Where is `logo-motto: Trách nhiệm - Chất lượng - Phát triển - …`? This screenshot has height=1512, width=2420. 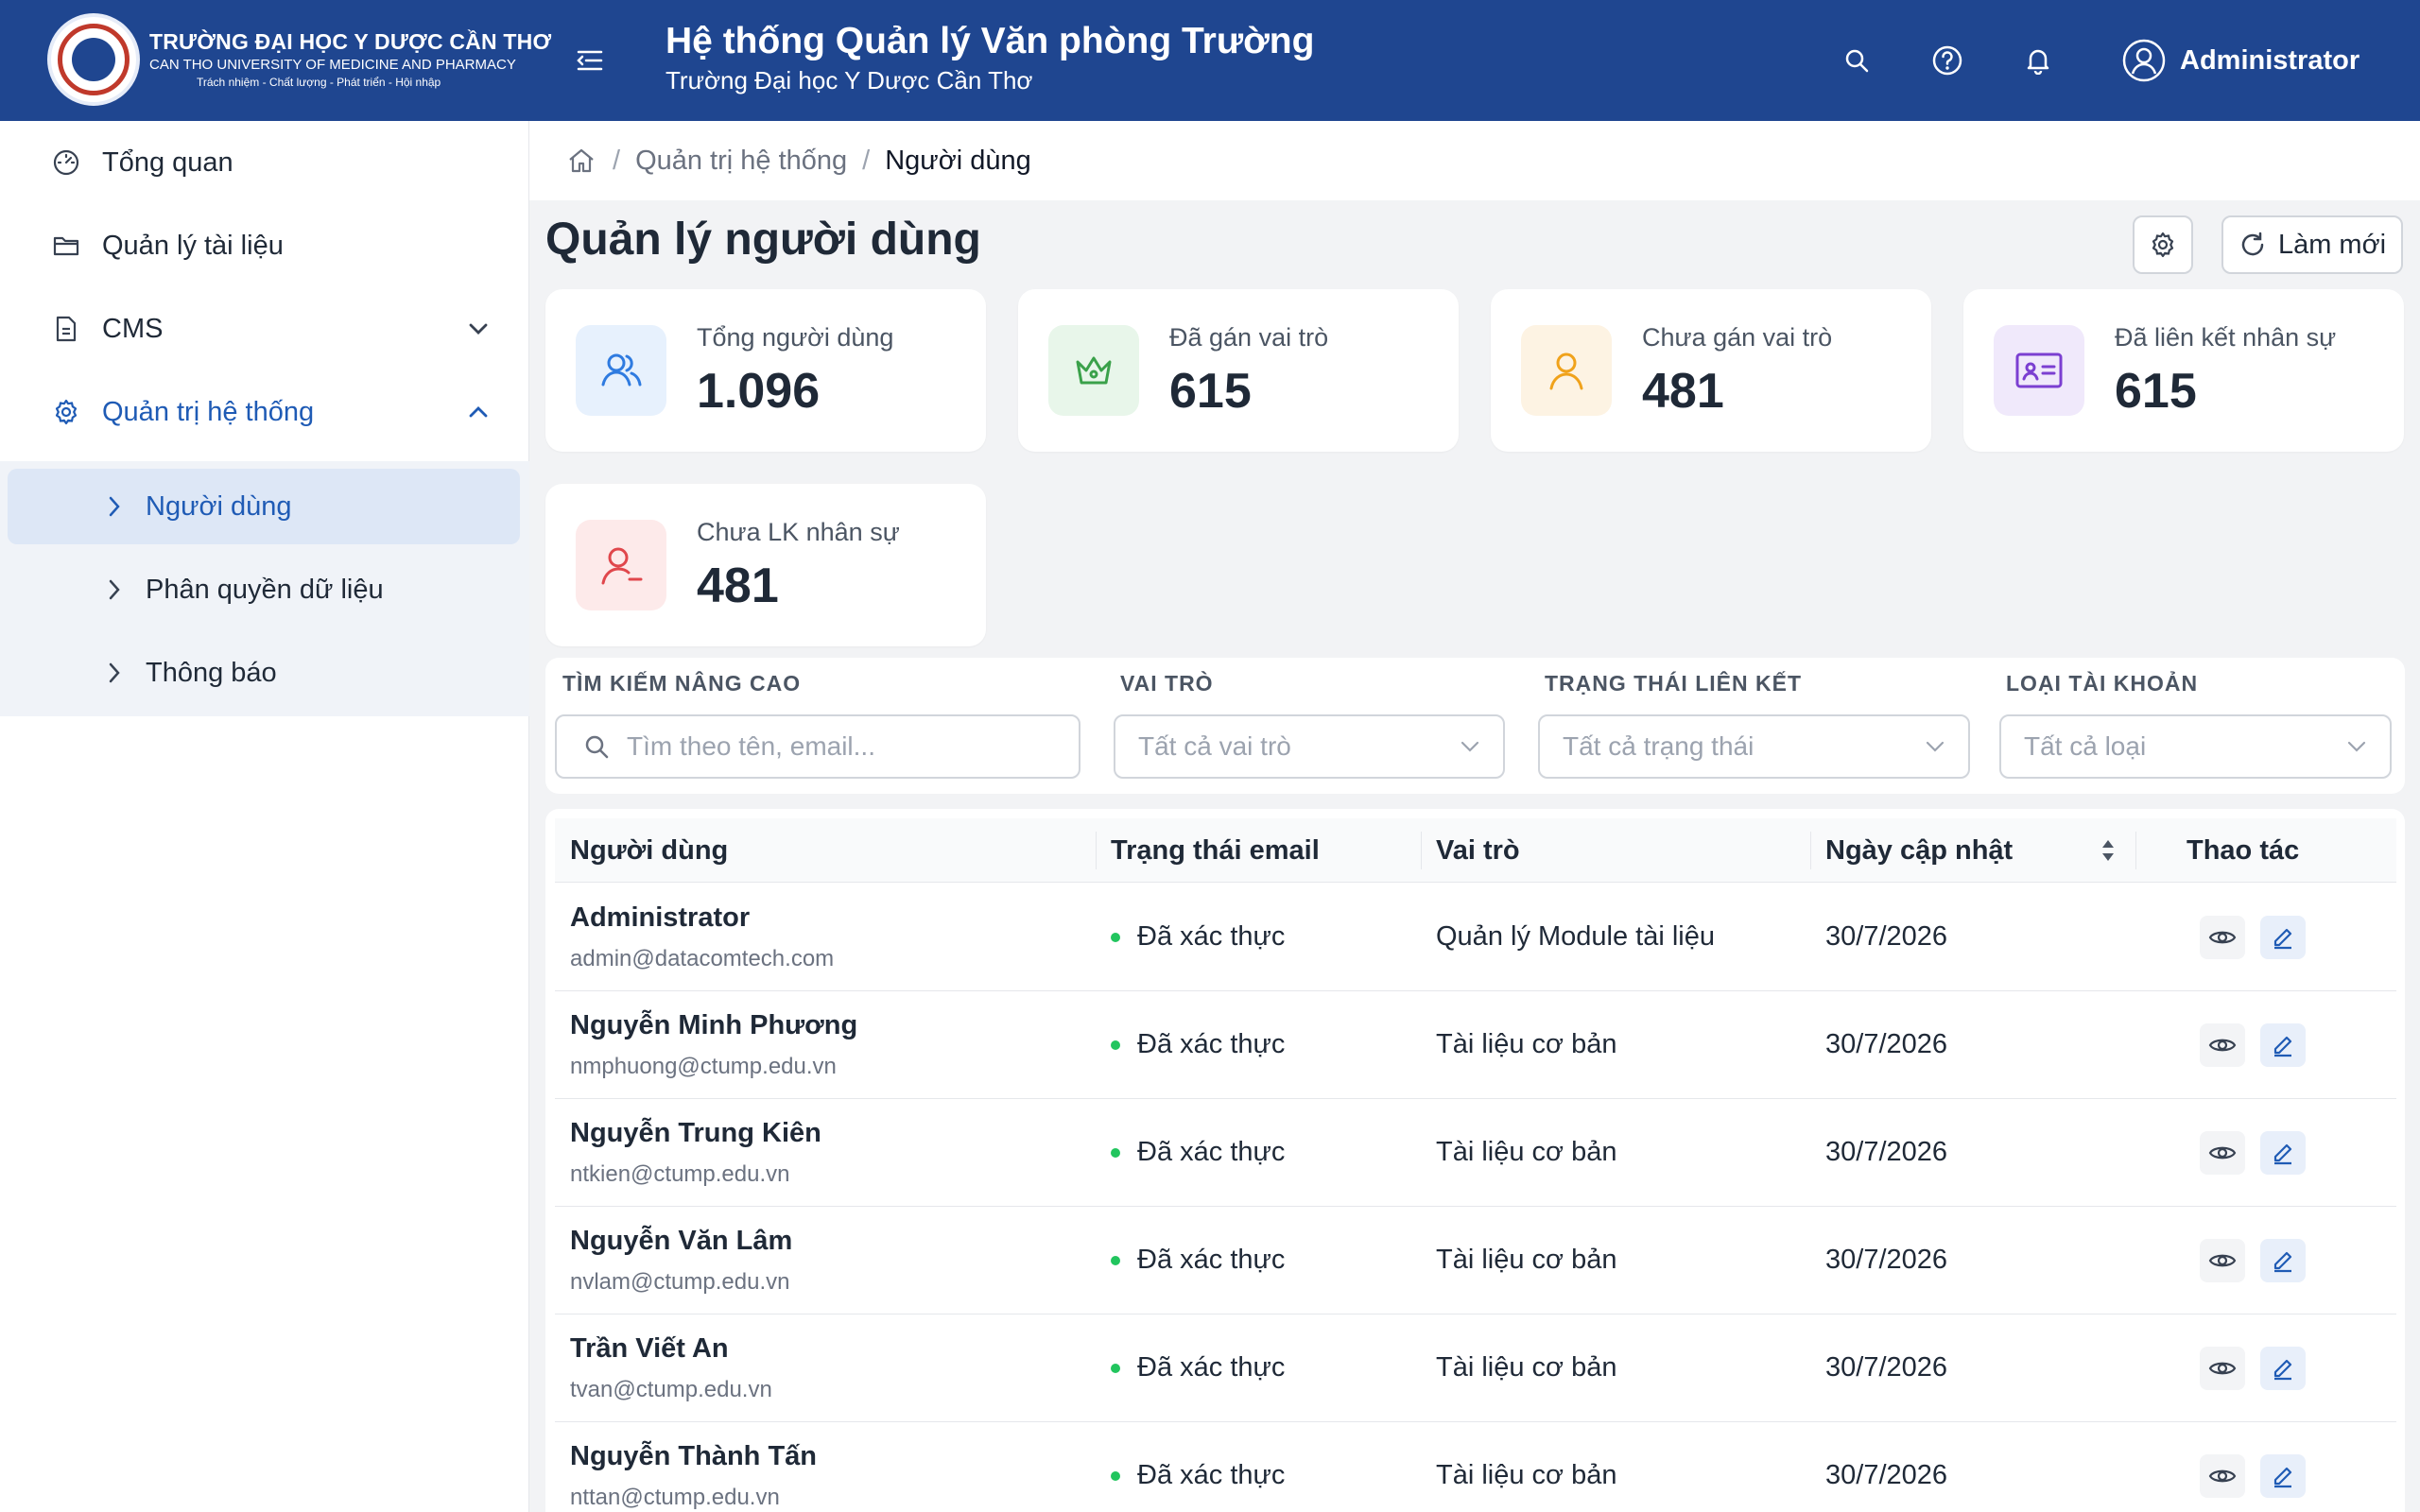 logo-motto: Trách nhiệm - Chất lượng - Phát triển - … is located at coordinates (319, 82).